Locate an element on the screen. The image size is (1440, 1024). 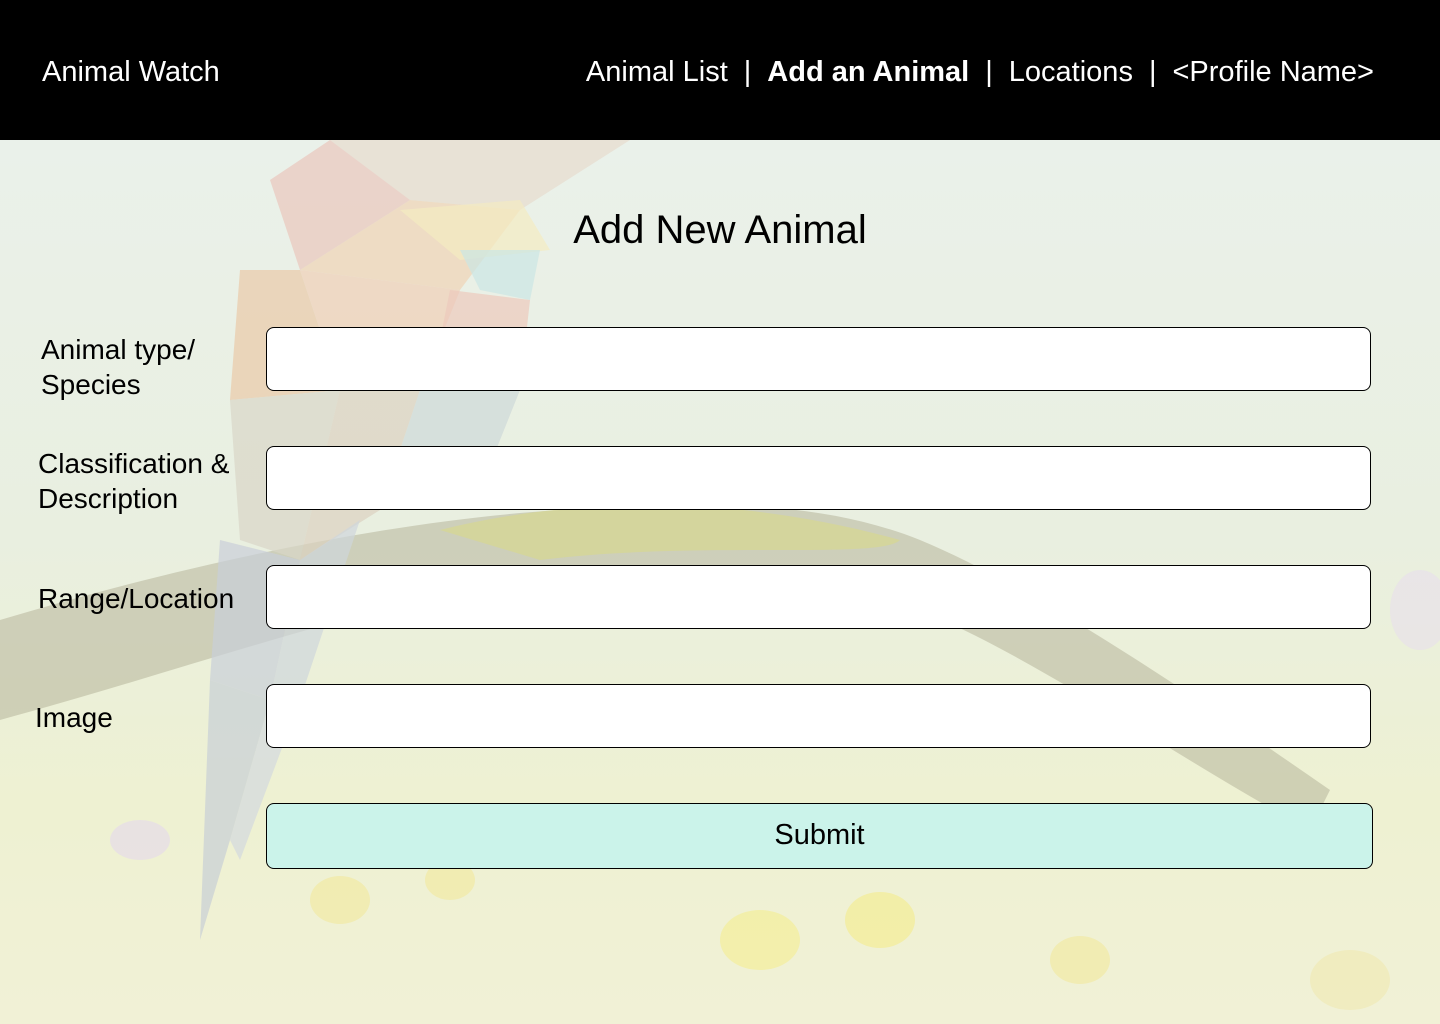
nav-link-animal-list: Animal List is located at coordinates (657, 72).